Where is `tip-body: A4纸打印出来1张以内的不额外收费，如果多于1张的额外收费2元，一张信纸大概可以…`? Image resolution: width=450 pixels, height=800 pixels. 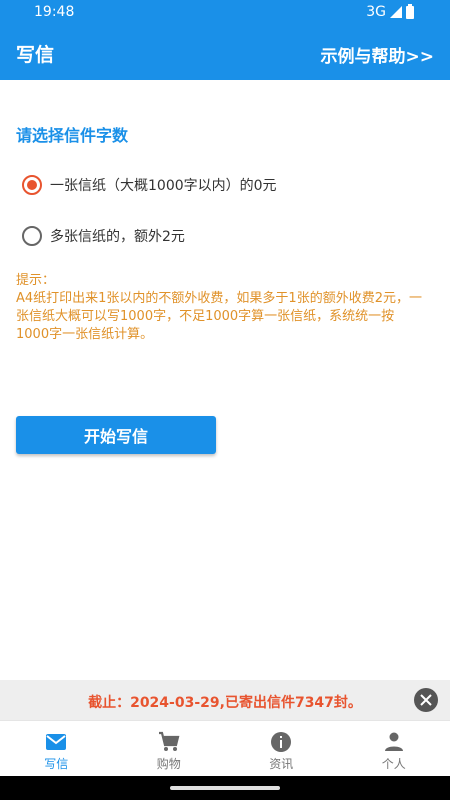 tip-body: A4纸打印出来1张以内的不额外收费，如果多于1张的额外收费2元，一张信纸大概可以… is located at coordinates (219, 316).